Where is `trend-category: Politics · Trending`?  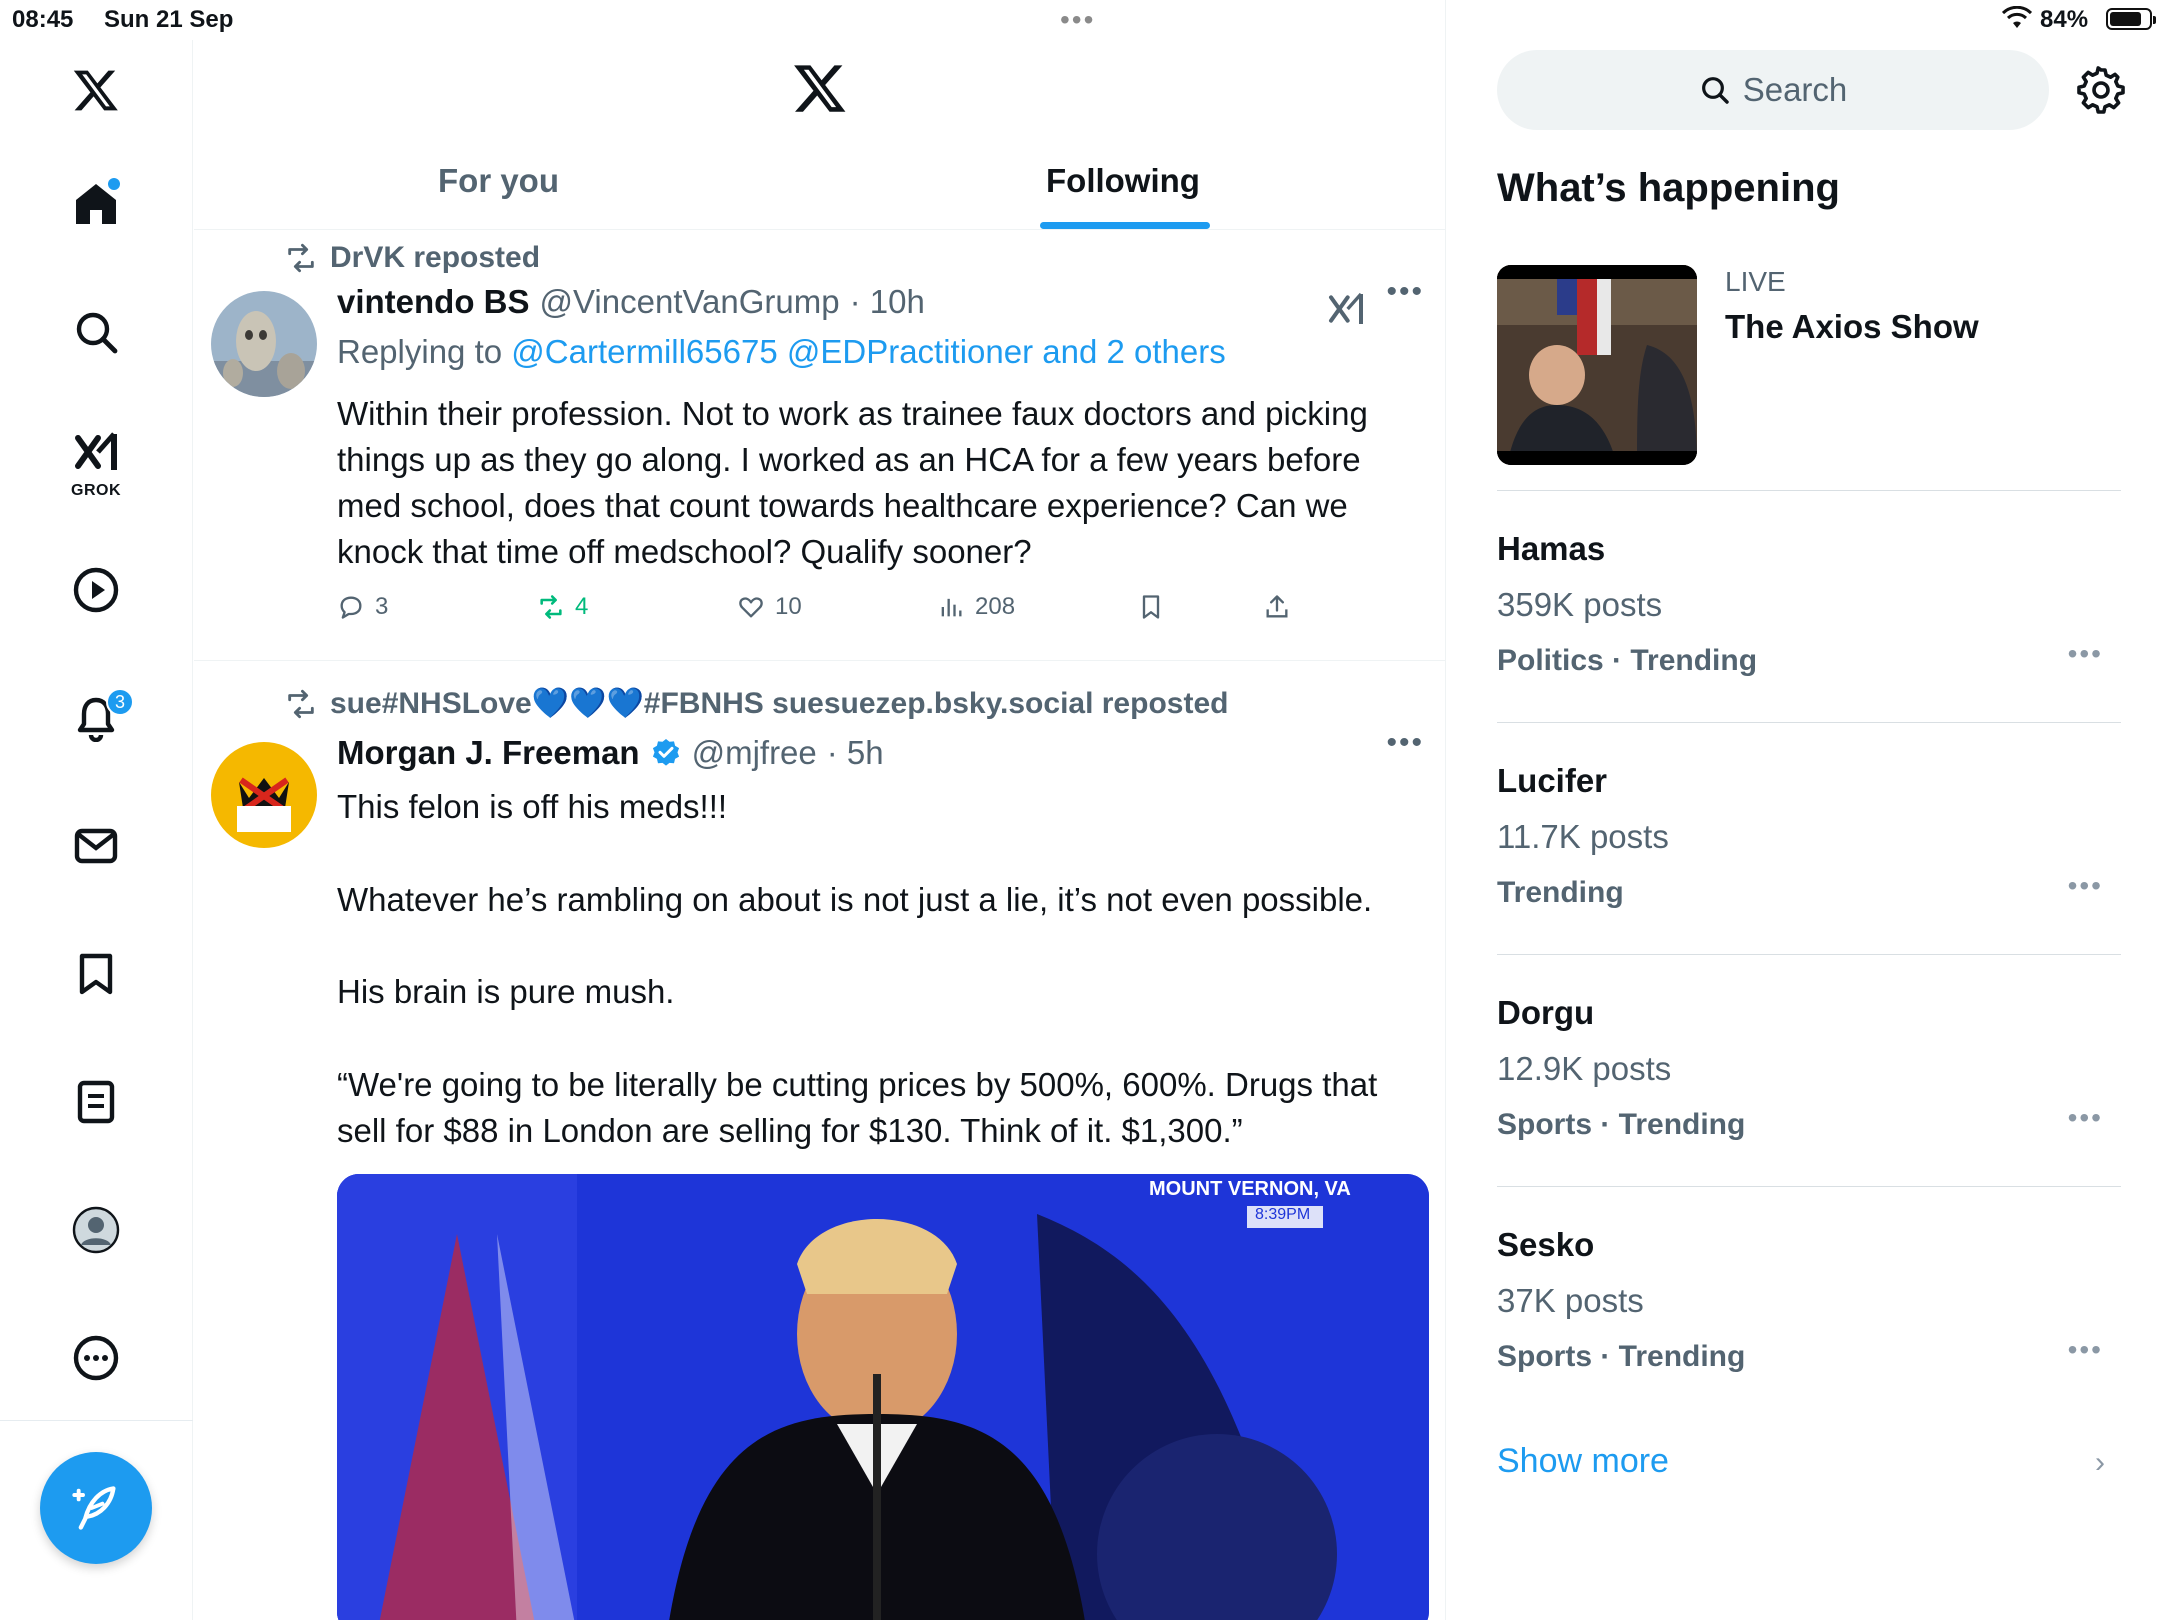 trend-category: Politics · Trending is located at coordinates (1627, 660).